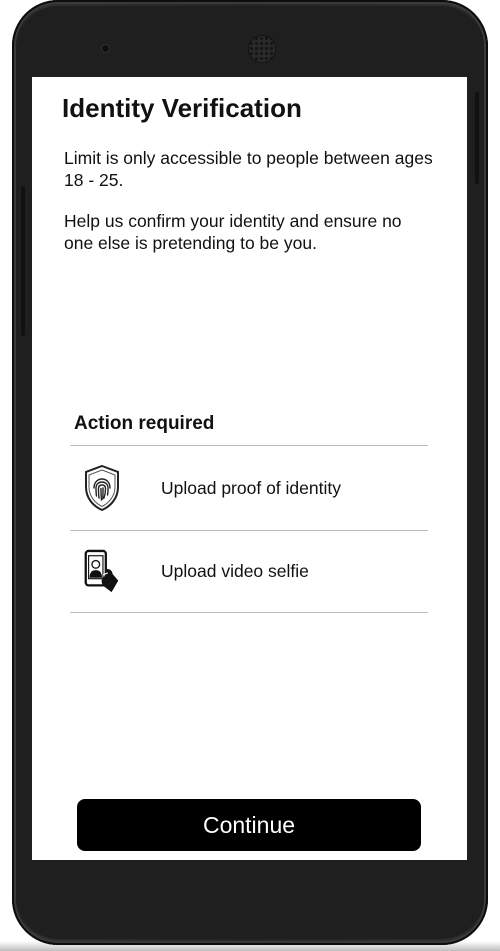  What do you see at coordinates (144, 423) in the screenshot?
I see `action-required-heading: Action required` at bounding box center [144, 423].